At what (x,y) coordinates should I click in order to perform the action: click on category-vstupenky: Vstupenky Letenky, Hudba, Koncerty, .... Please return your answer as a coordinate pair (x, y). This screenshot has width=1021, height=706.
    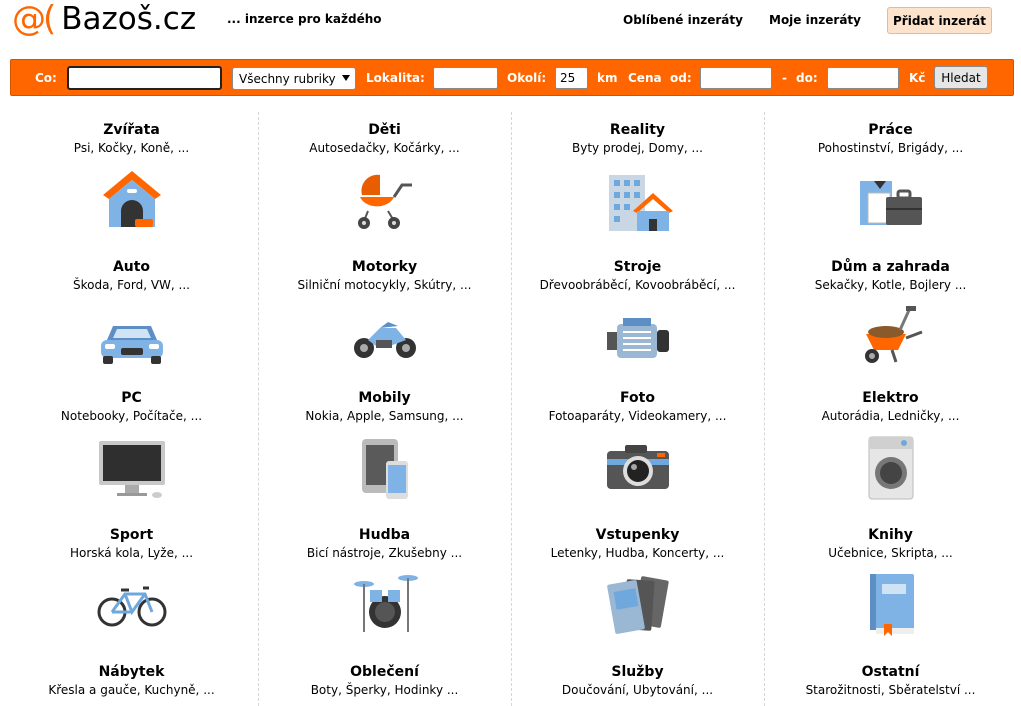
    Looking at the image, I should click on (637, 582).